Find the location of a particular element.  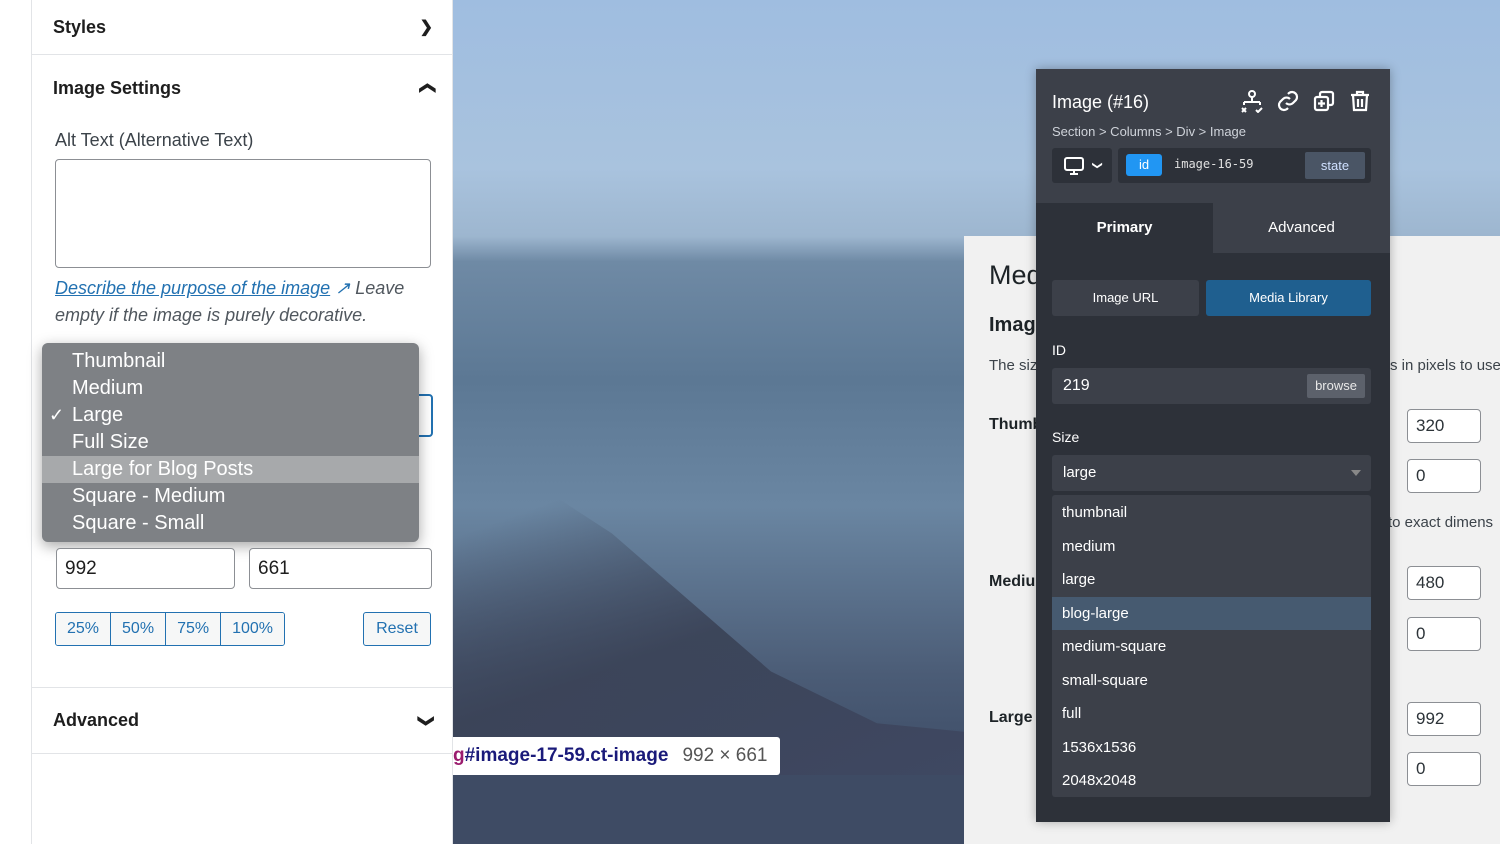

size-select-value: large is located at coordinates (1080, 472).